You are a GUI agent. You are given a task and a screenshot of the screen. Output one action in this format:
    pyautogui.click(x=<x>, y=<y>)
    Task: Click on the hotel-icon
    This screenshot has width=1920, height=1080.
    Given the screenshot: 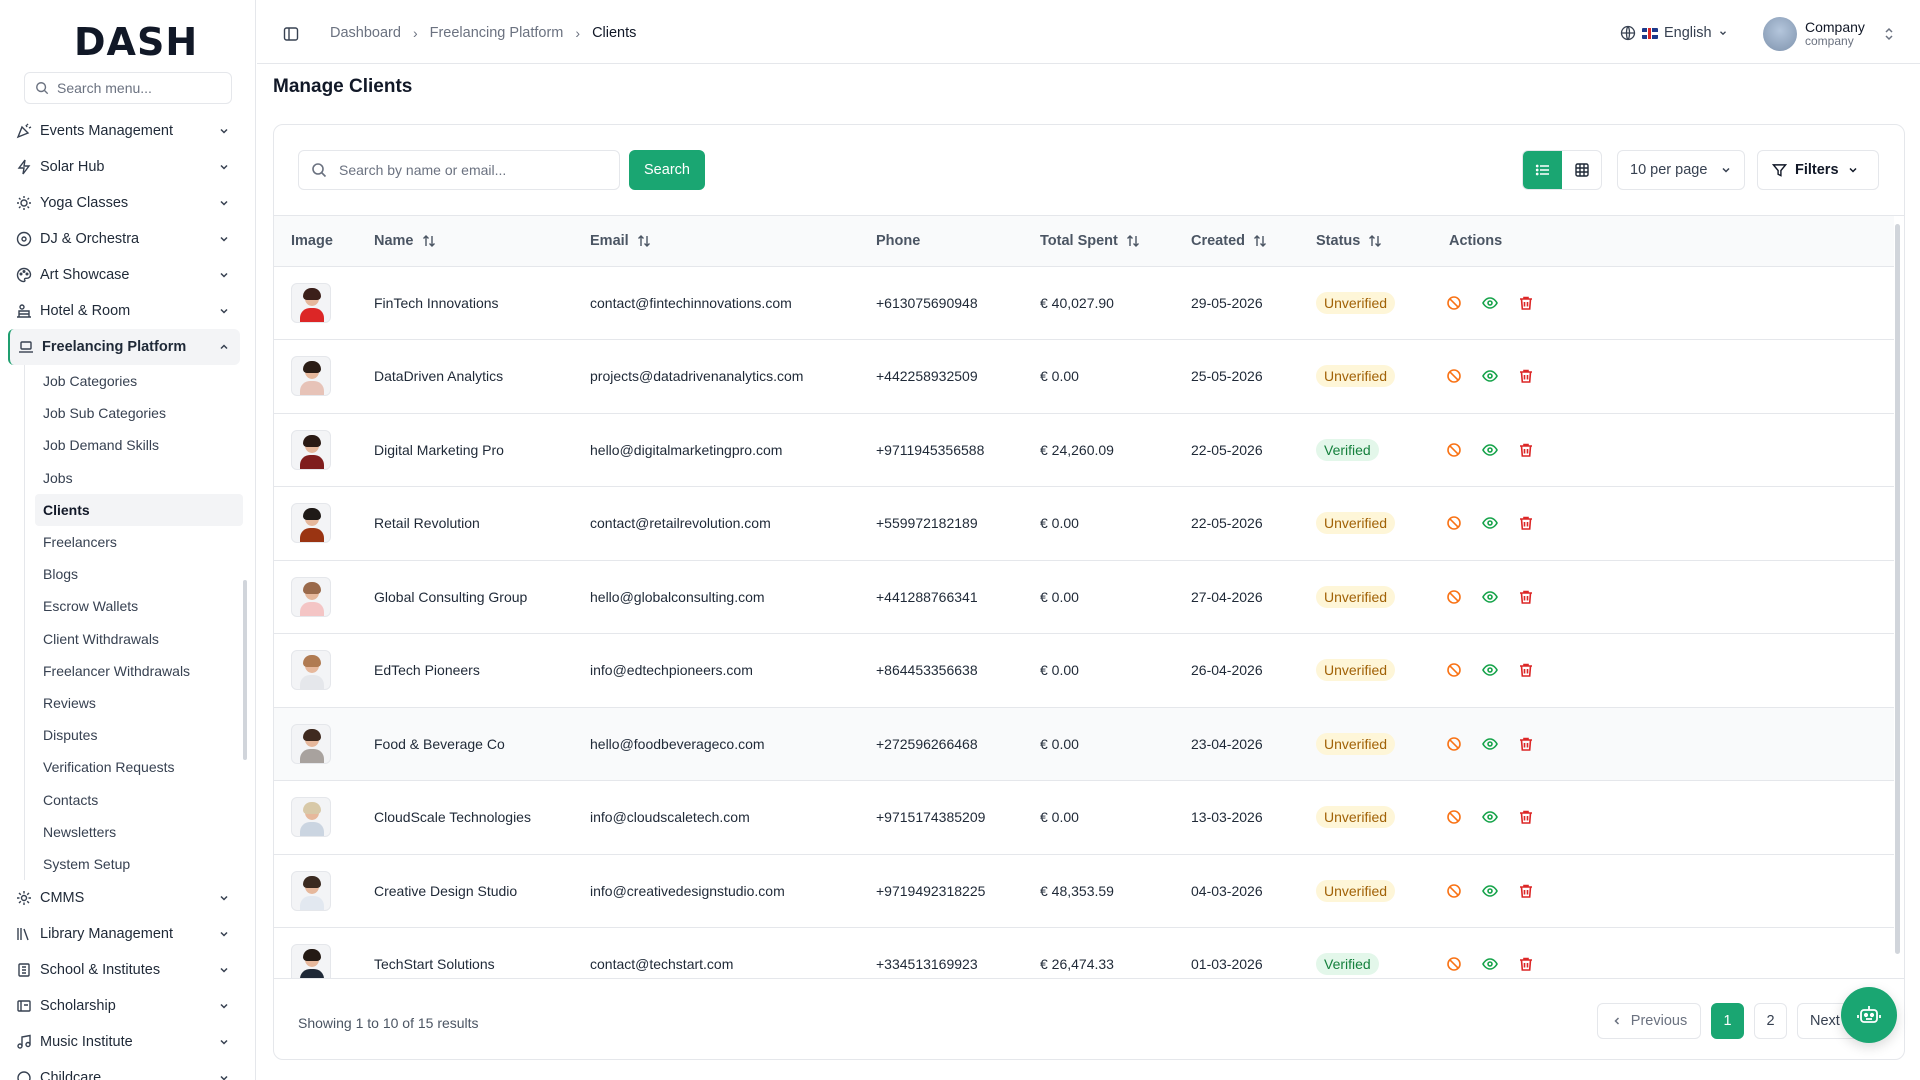 What is the action you would take?
    pyautogui.click(x=24, y=311)
    